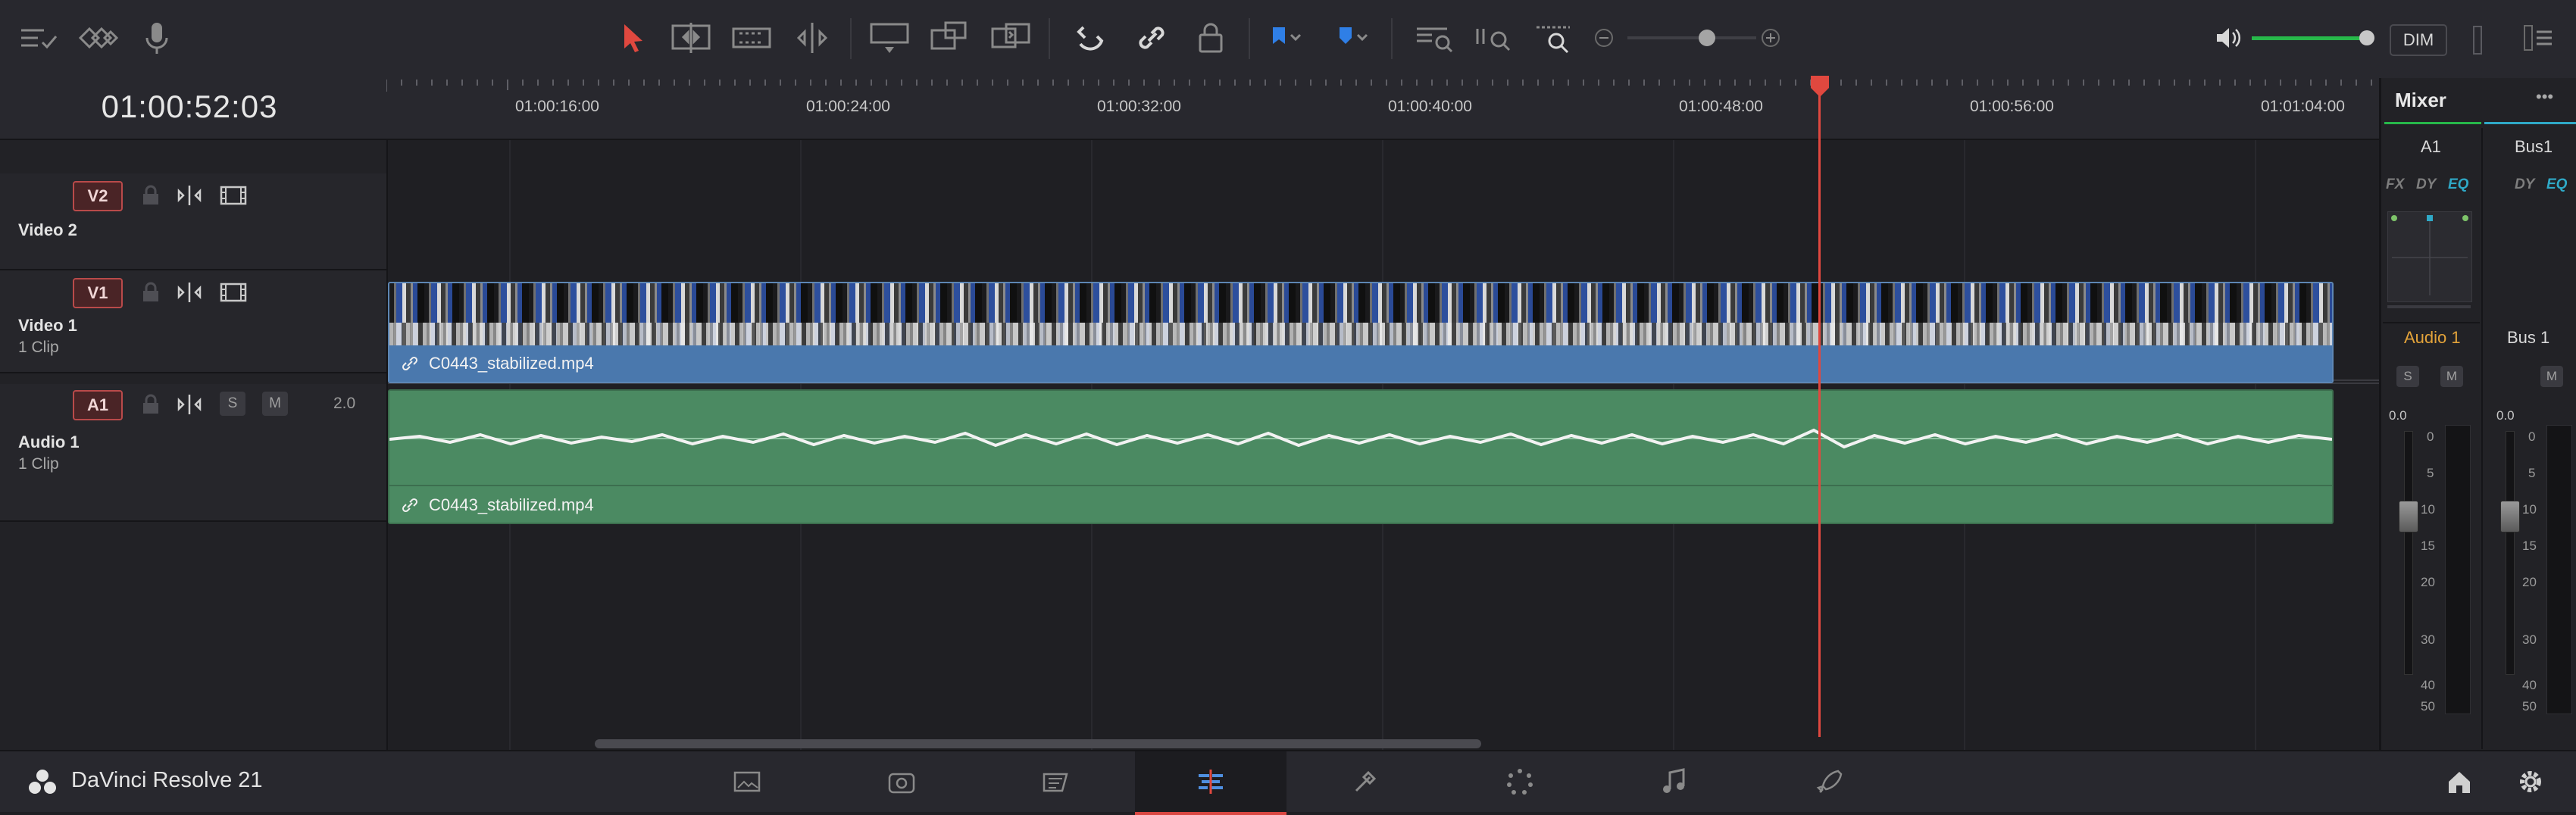 This screenshot has width=2576, height=815. I want to click on davinci-logo-icon, so click(42, 781).